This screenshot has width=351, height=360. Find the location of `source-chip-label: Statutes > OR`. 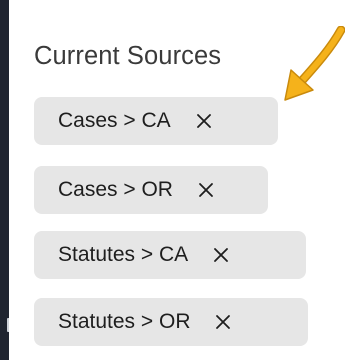

source-chip-label: Statutes > OR is located at coordinates (124, 321).